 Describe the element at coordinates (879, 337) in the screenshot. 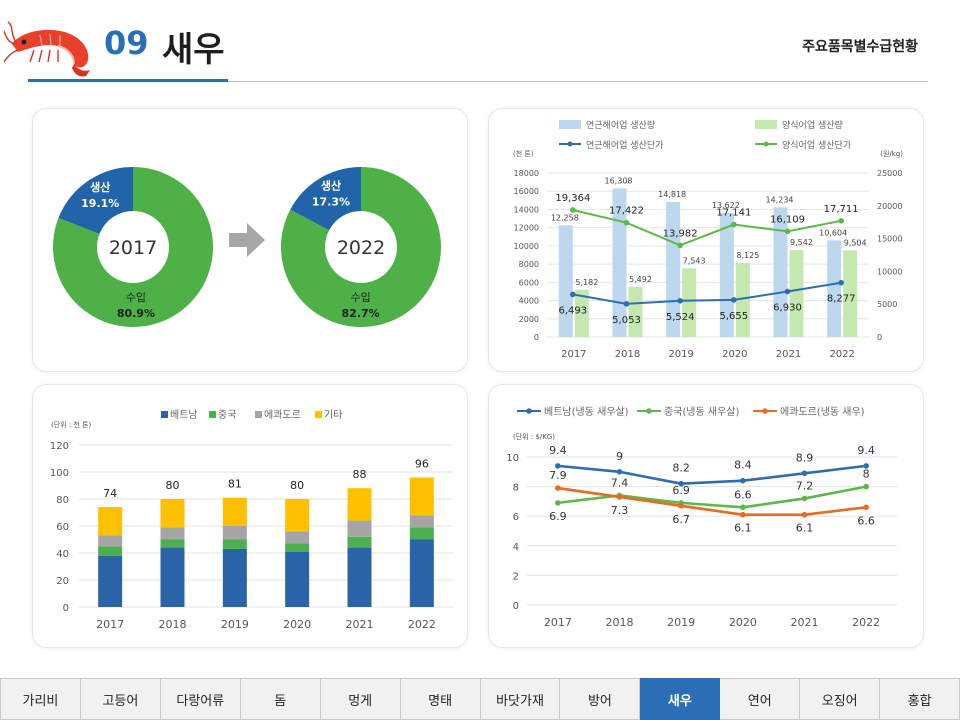

I see `y2-tick-label: 0` at that location.